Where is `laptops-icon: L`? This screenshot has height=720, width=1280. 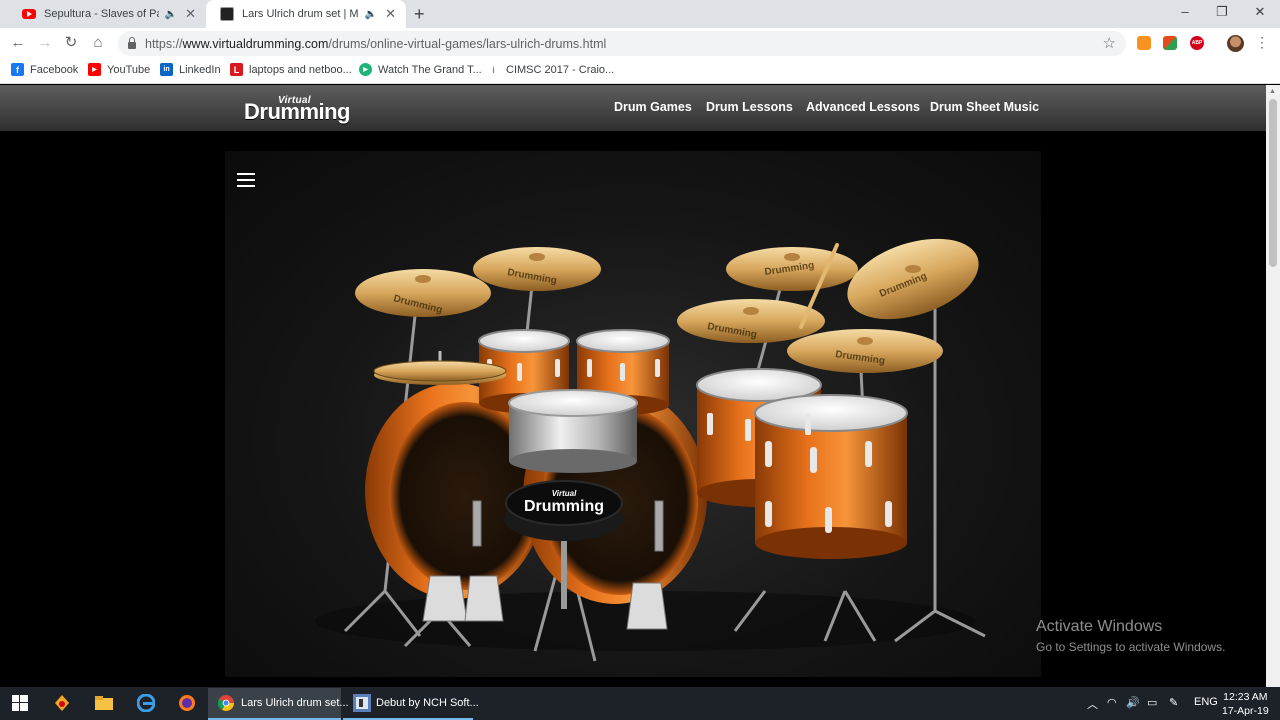 laptops-icon: L is located at coordinates (236, 69).